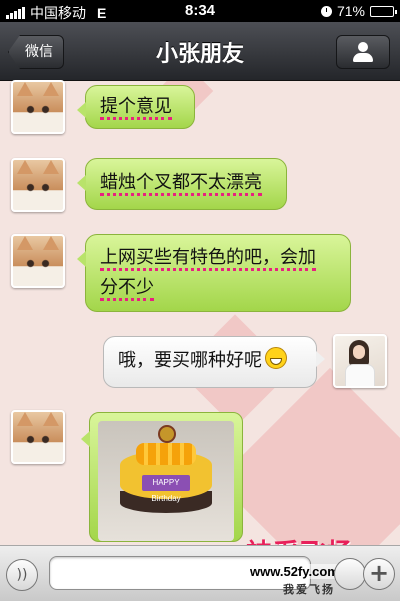  I want to click on profile-button, so click(363, 52).